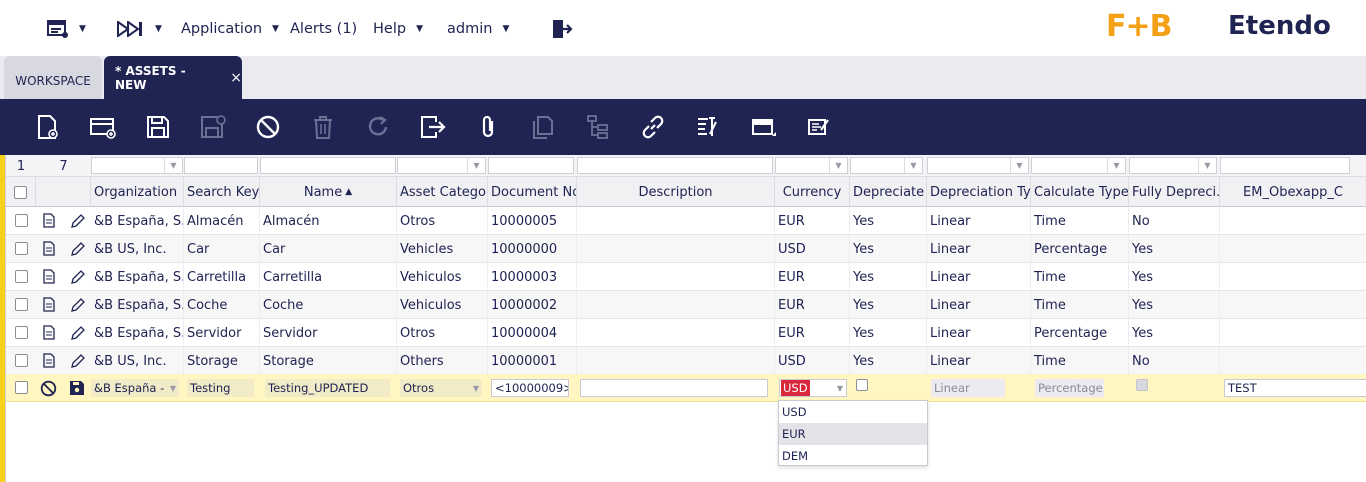  I want to click on form-view-button, so click(763, 127).